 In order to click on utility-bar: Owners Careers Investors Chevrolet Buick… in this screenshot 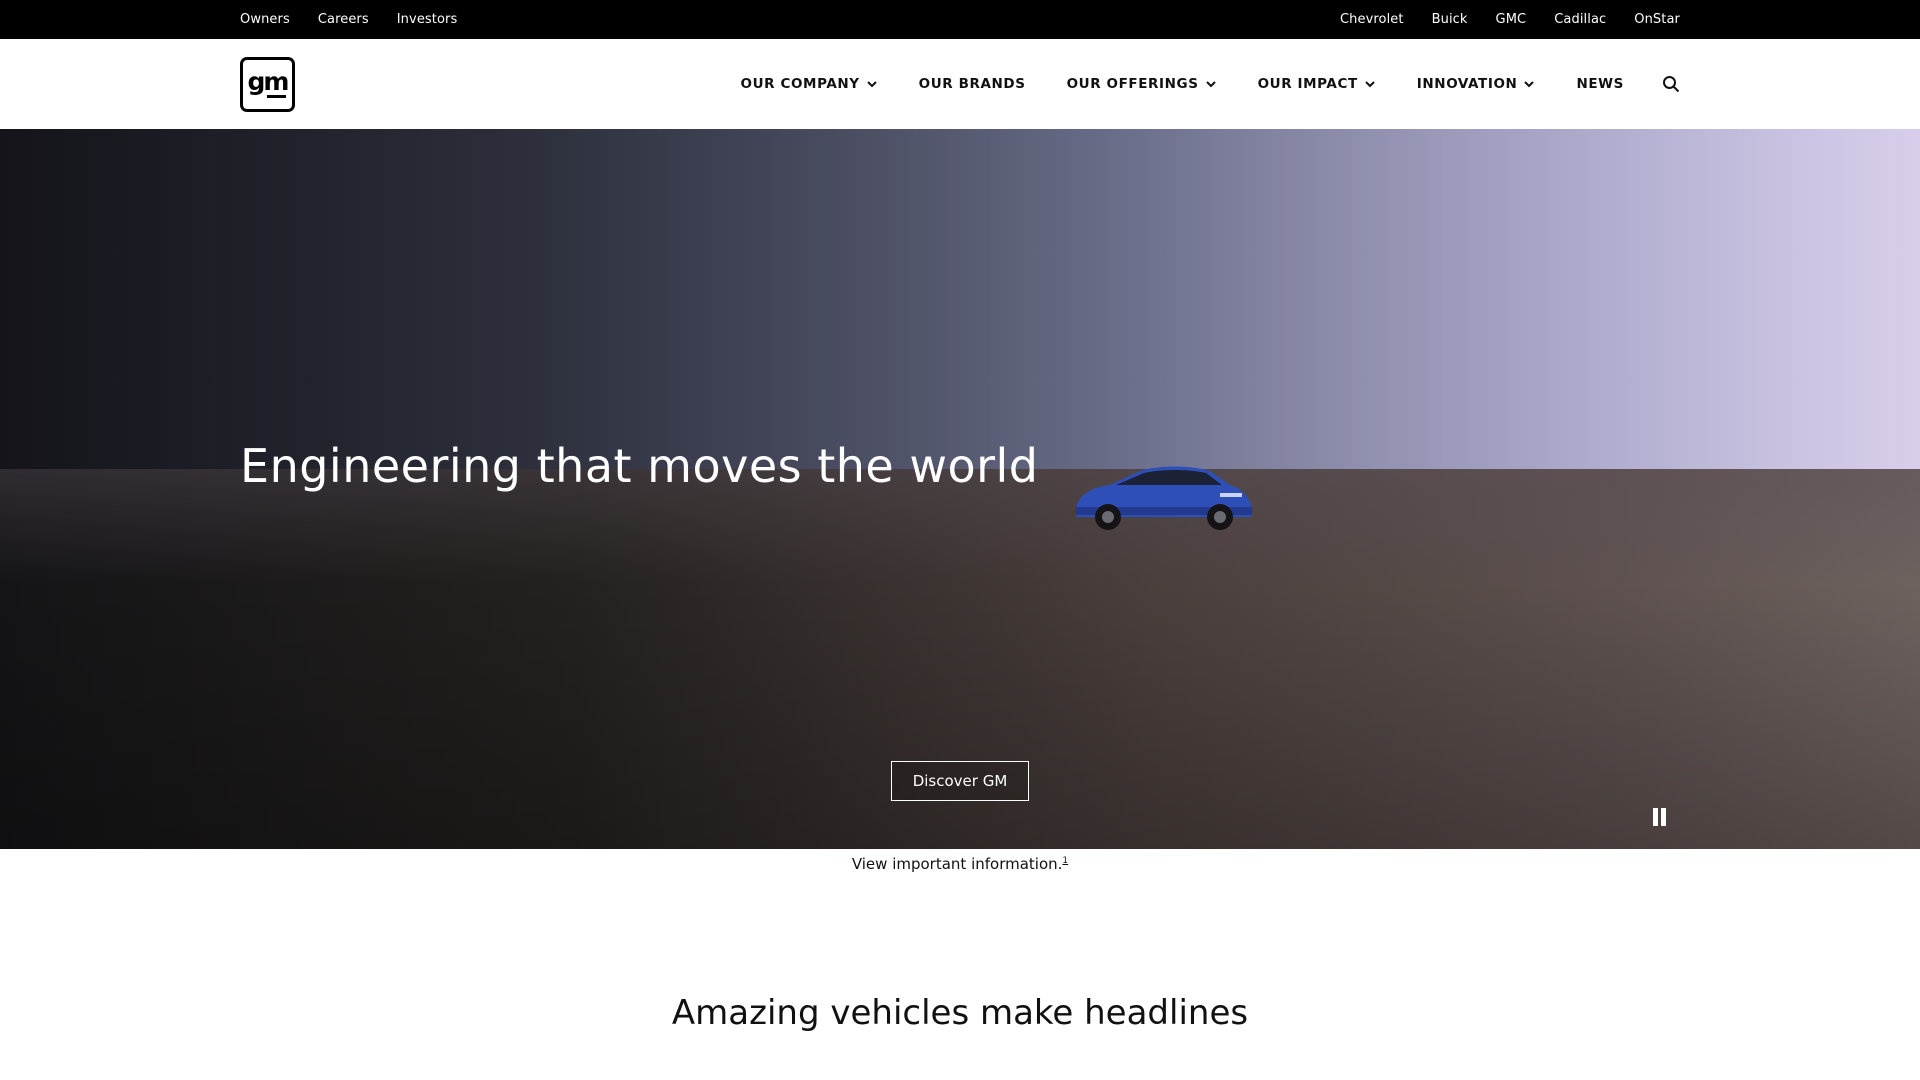, I will do `click(960, 19)`.